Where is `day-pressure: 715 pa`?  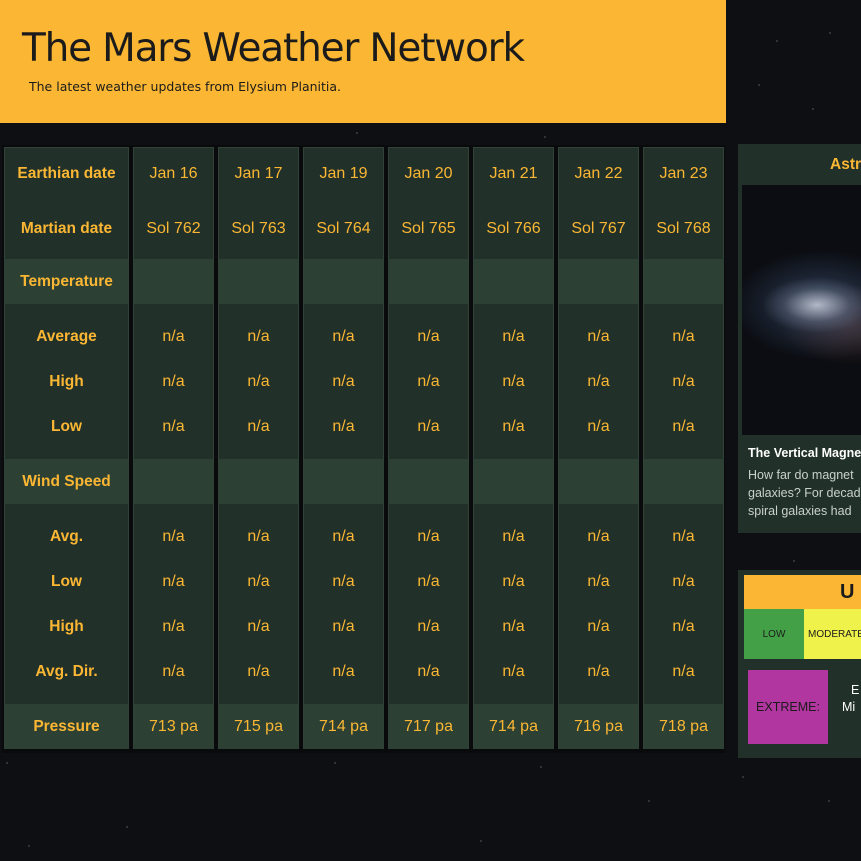 day-pressure: 715 pa is located at coordinates (258, 726).